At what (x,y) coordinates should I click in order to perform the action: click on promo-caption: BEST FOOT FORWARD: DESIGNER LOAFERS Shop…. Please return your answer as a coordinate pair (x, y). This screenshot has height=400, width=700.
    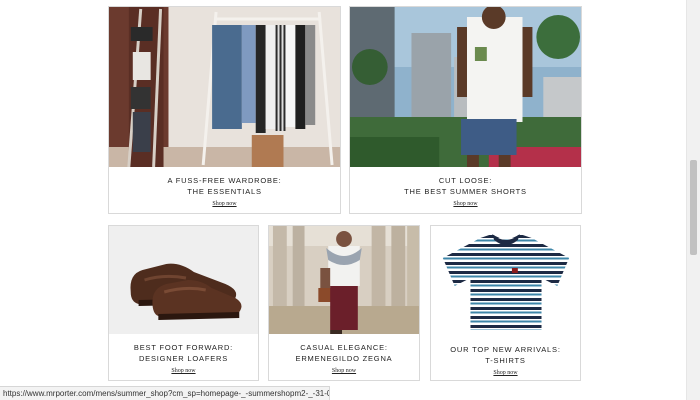
    Looking at the image, I should click on (183, 359).